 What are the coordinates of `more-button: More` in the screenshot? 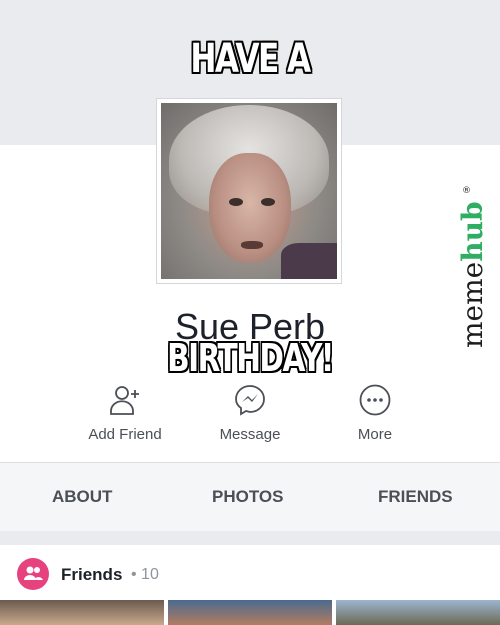 It's located at (375, 413).